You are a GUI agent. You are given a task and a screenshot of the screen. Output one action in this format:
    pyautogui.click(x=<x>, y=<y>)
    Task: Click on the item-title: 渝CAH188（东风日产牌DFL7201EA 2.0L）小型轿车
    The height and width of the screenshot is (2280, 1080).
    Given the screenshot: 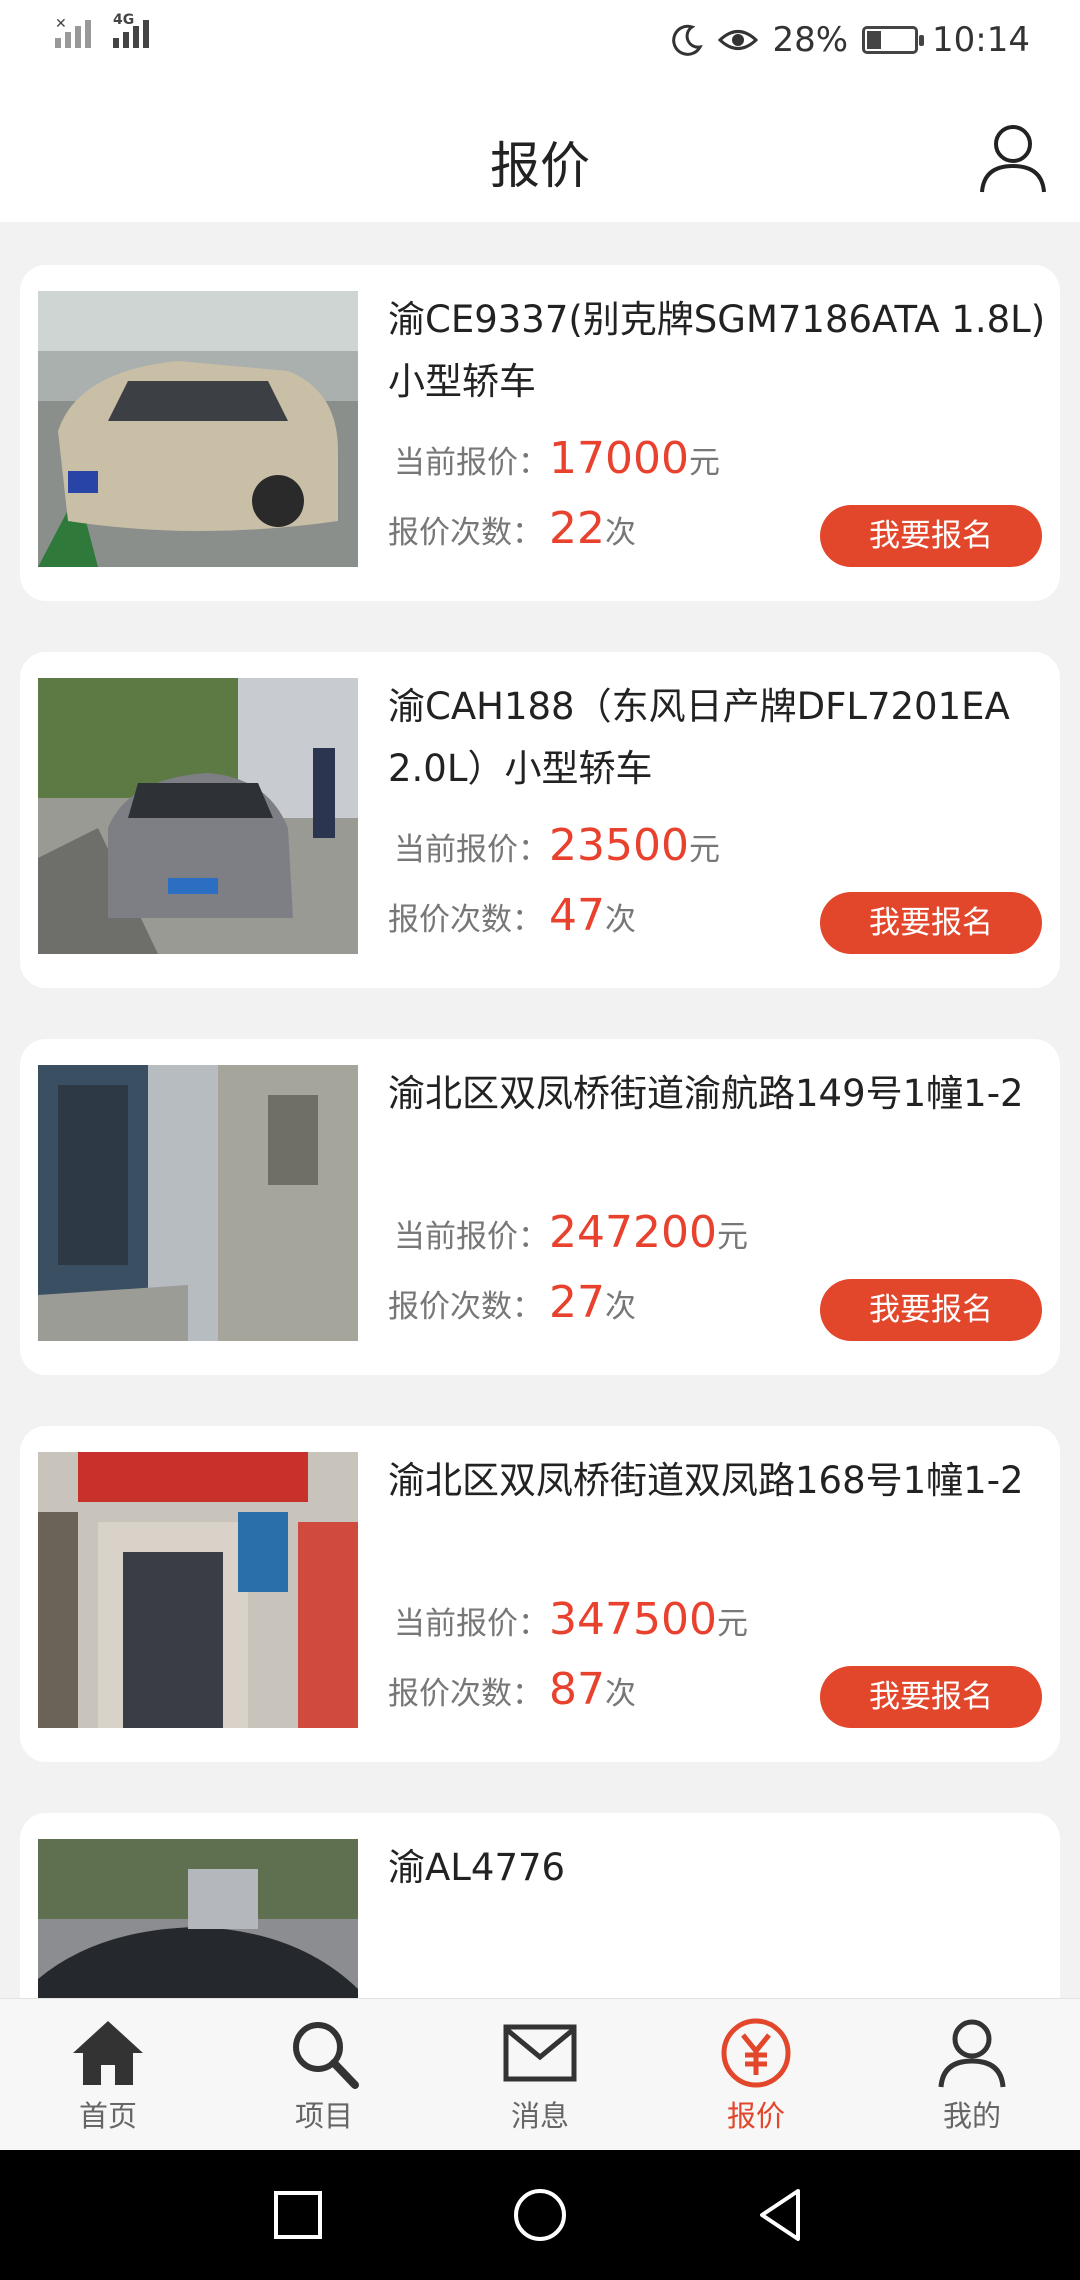 What is the action you would take?
    pyautogui.click(x=699, y=737)
    